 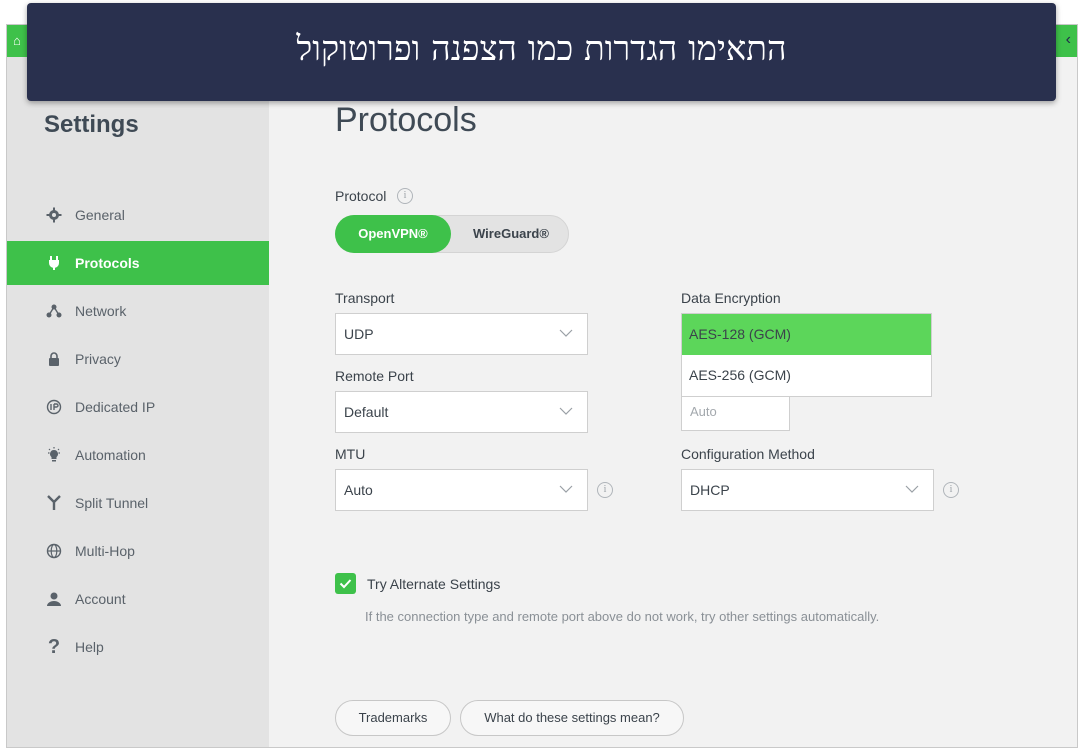 What do you see at coordinates (806, 334) in the screenshot?
I see `encryption-option-aes128: AES-128 (GCM)` at bounding box center [806, 334].